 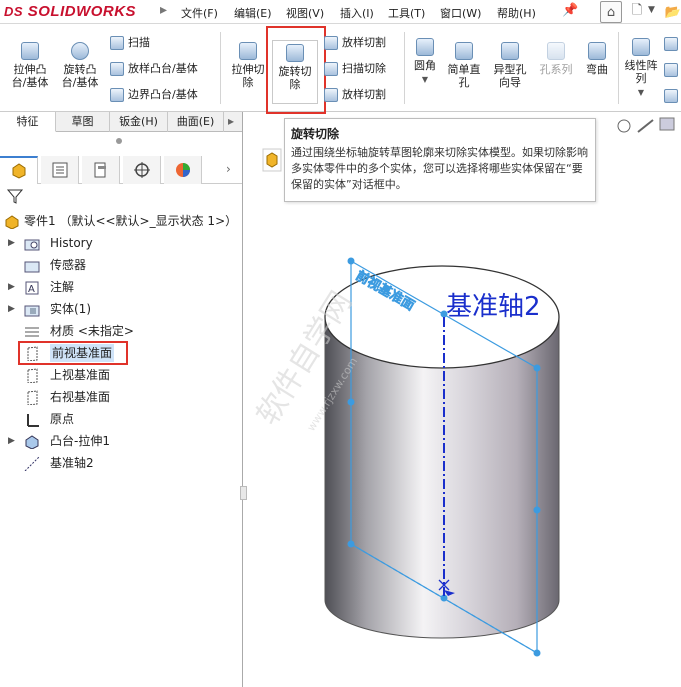 What do you see at coordinates (154, 69) in the screenshot?
I see `loft-boss-button: 放样凸台/基体` at bounding box center [154, 69].